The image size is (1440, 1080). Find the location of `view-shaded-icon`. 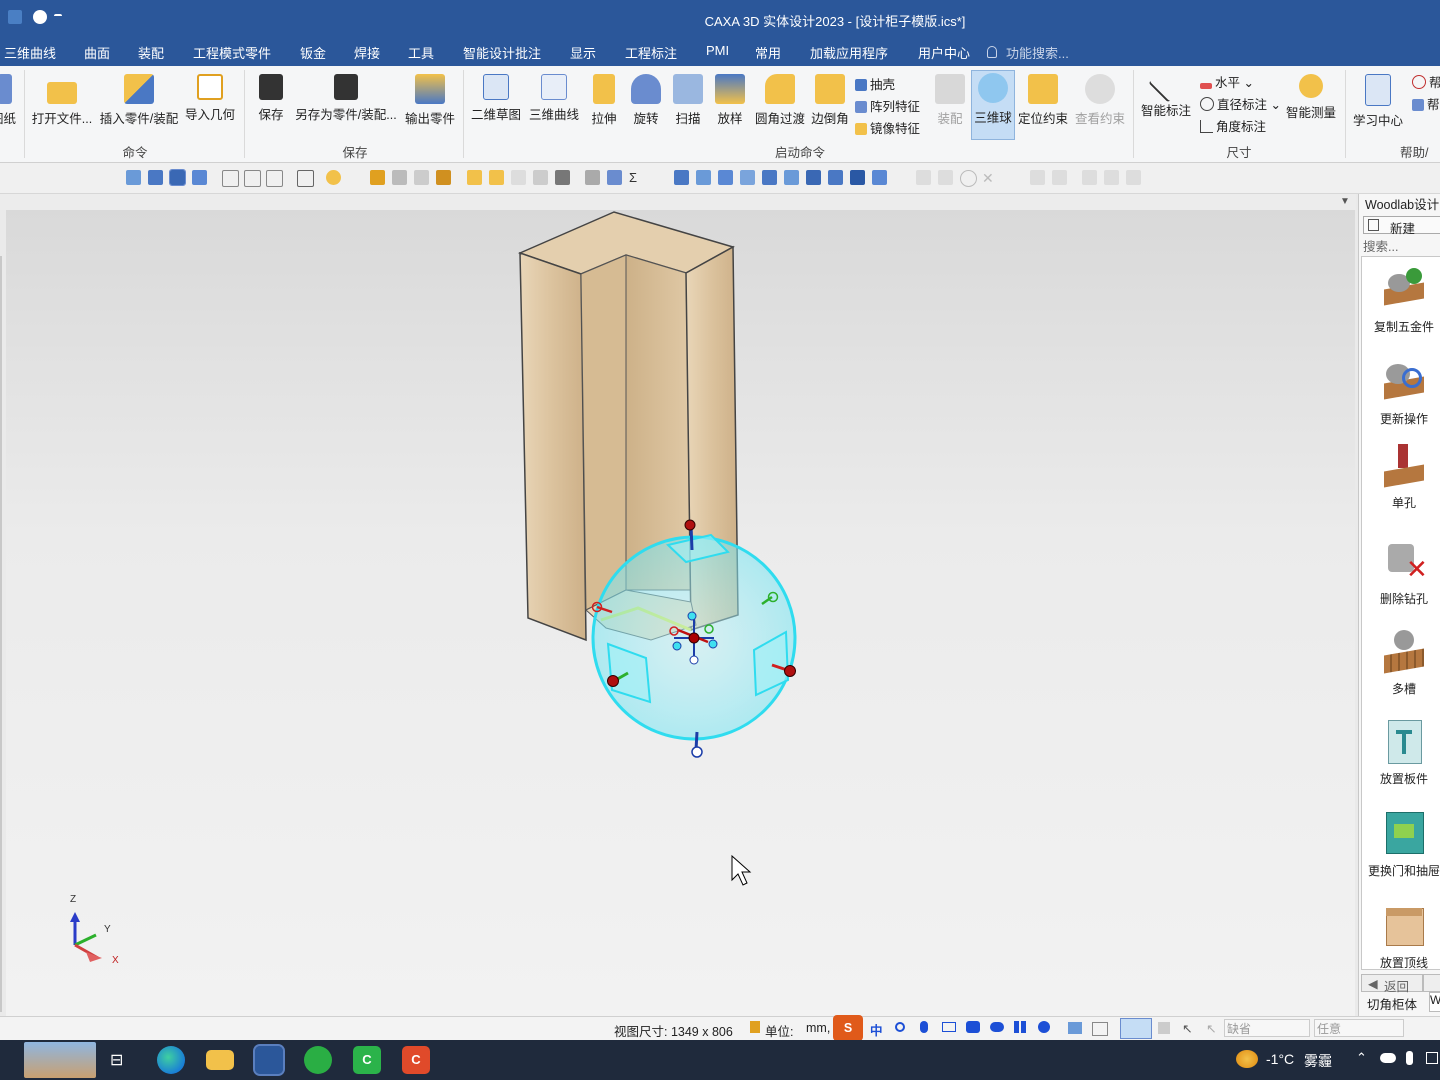

view-shaded-icon is located at coordinates (133, 177).